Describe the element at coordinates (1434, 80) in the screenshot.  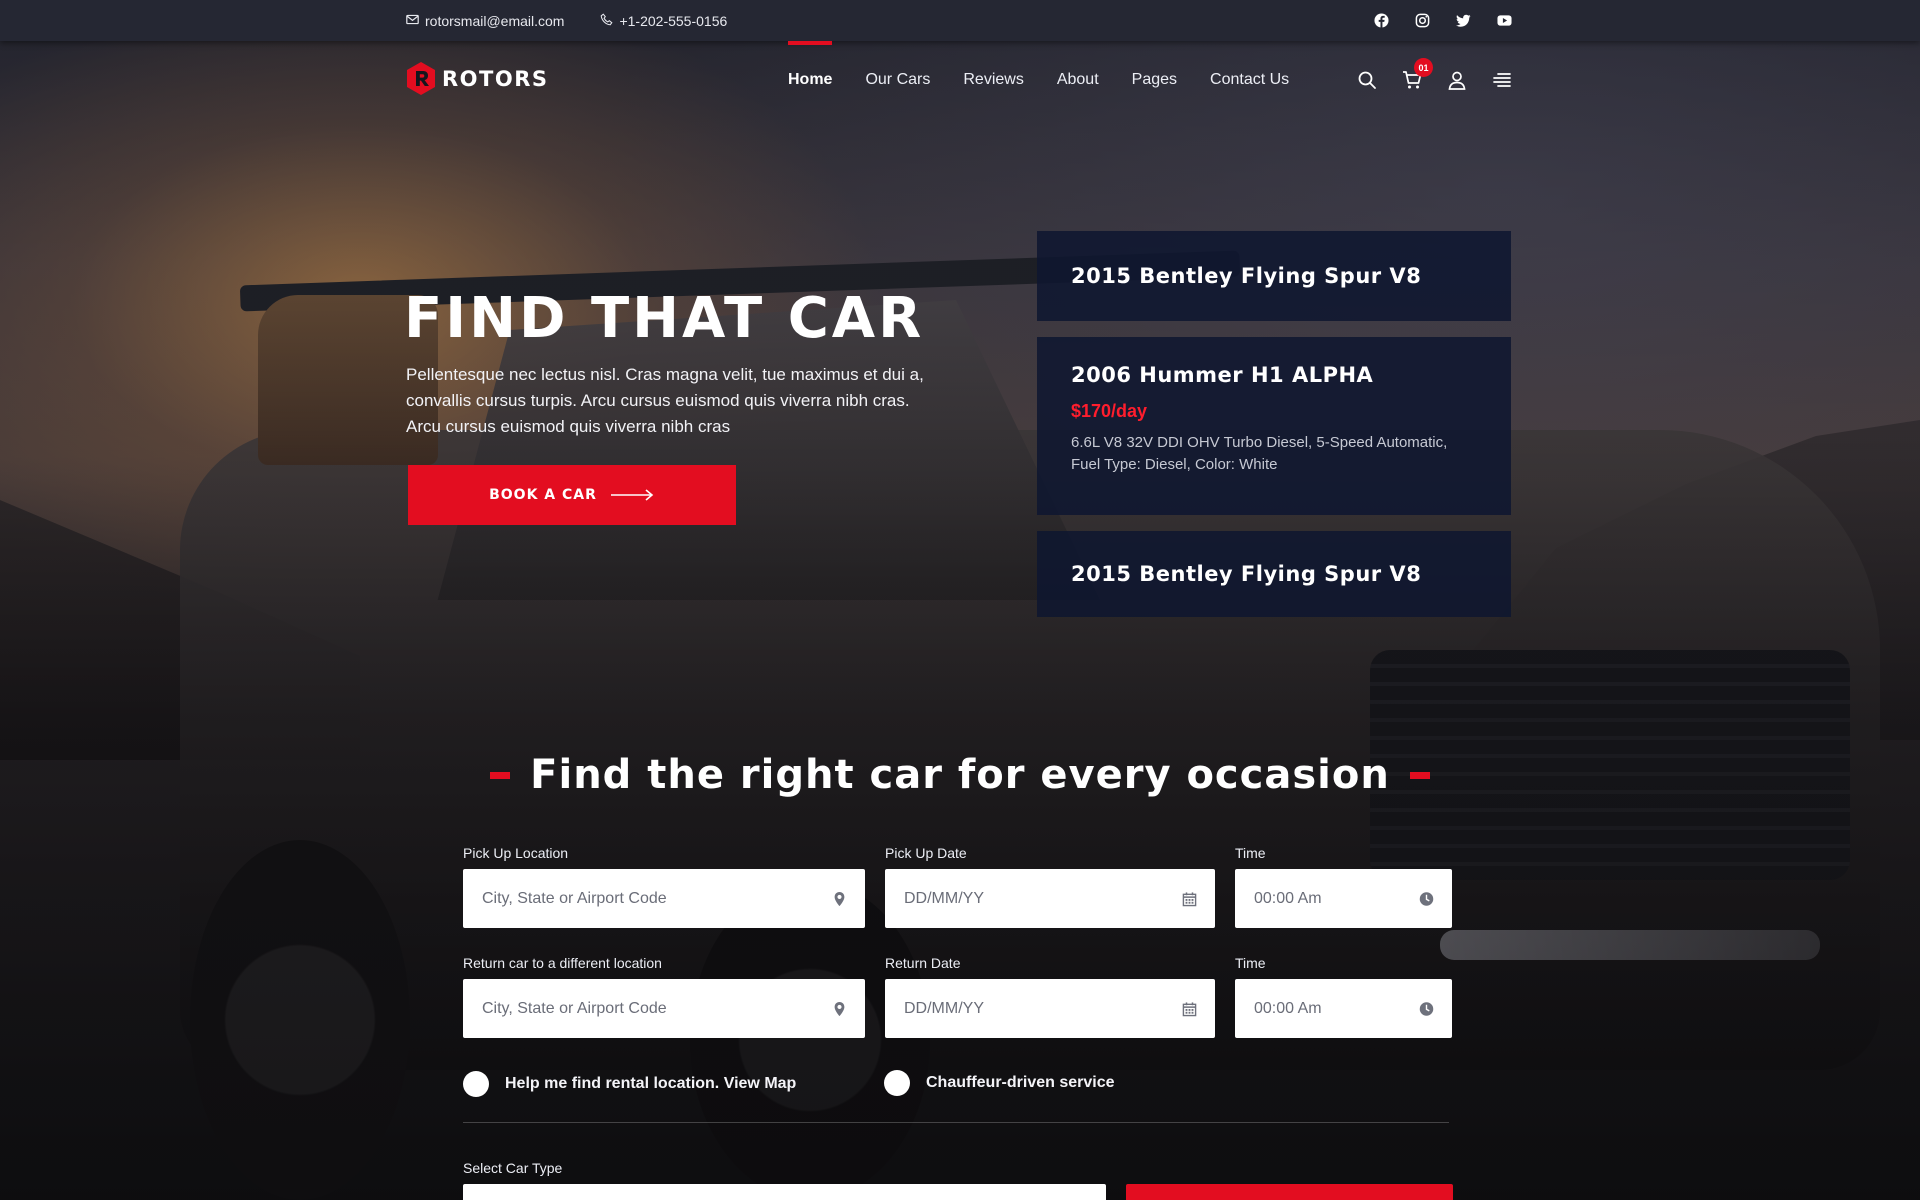
I see `nav-actions: 01` at that location.